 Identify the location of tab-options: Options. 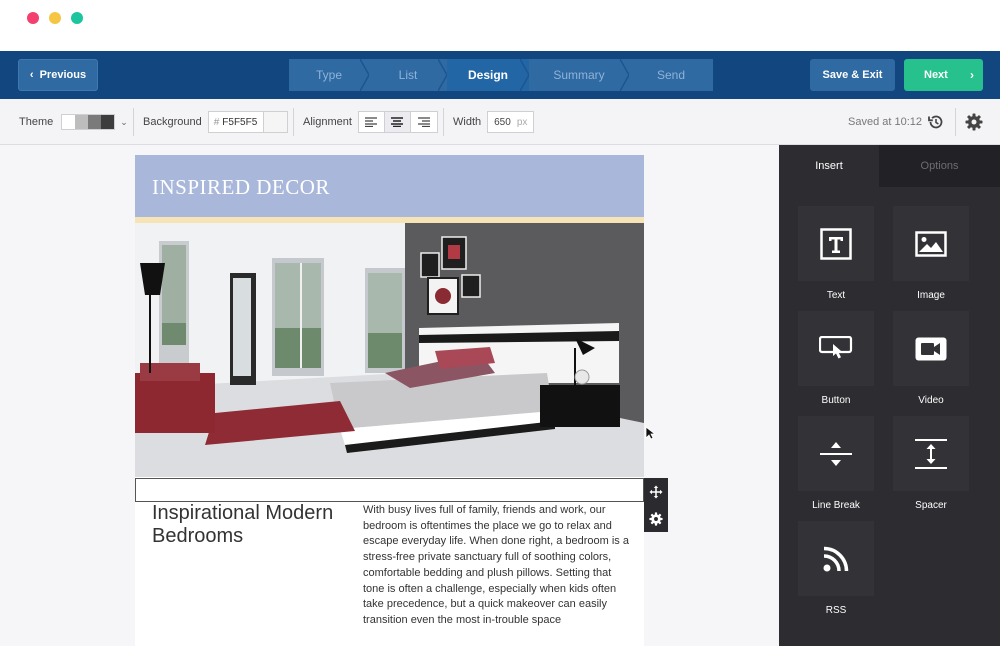
(939, 166).